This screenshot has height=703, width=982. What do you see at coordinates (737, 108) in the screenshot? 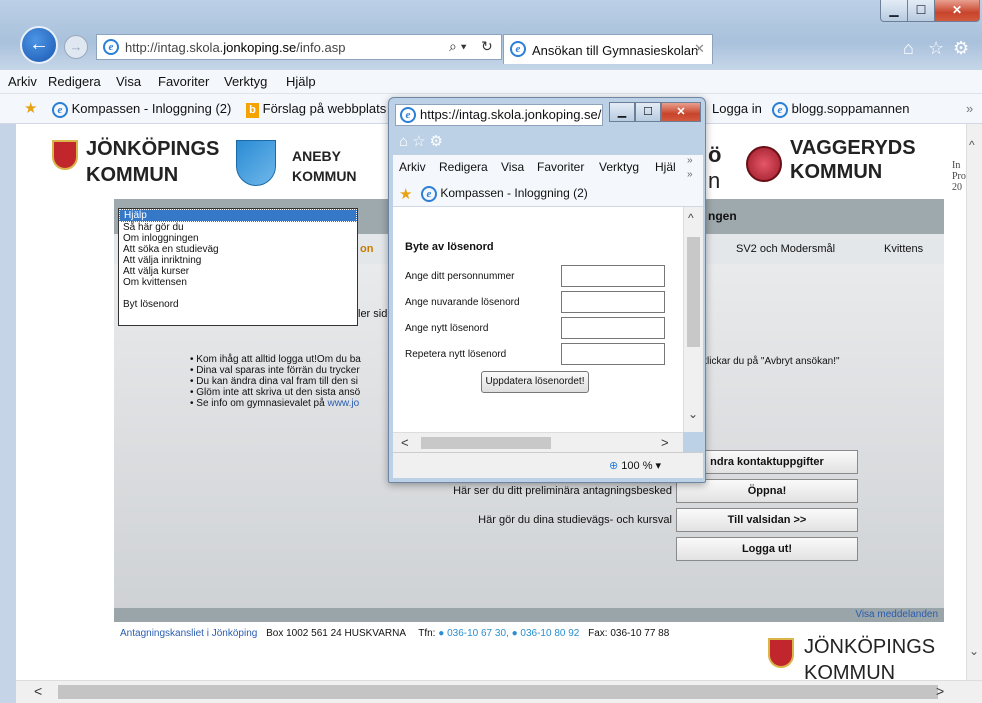
I see `fav-logga-in: Logga in` at bounding box center [737, 108].